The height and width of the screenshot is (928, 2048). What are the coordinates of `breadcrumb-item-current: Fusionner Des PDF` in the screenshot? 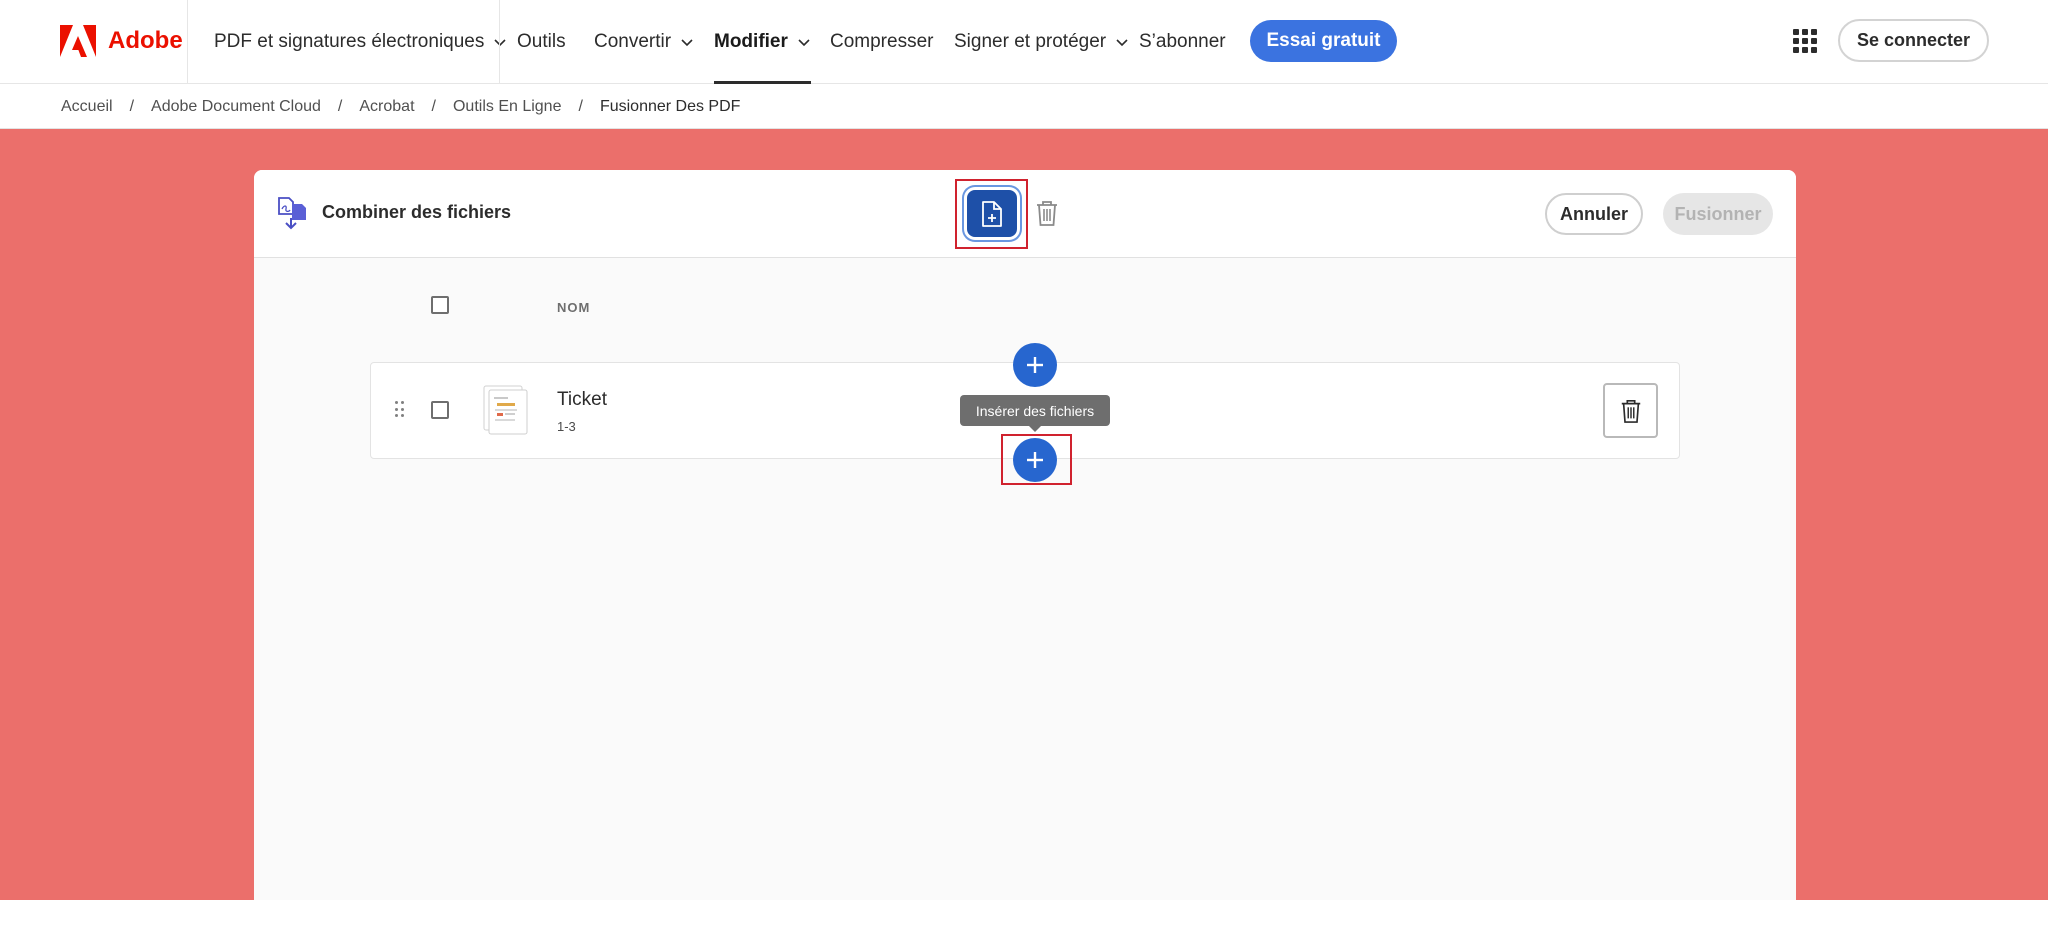 It's located at (670, 106).